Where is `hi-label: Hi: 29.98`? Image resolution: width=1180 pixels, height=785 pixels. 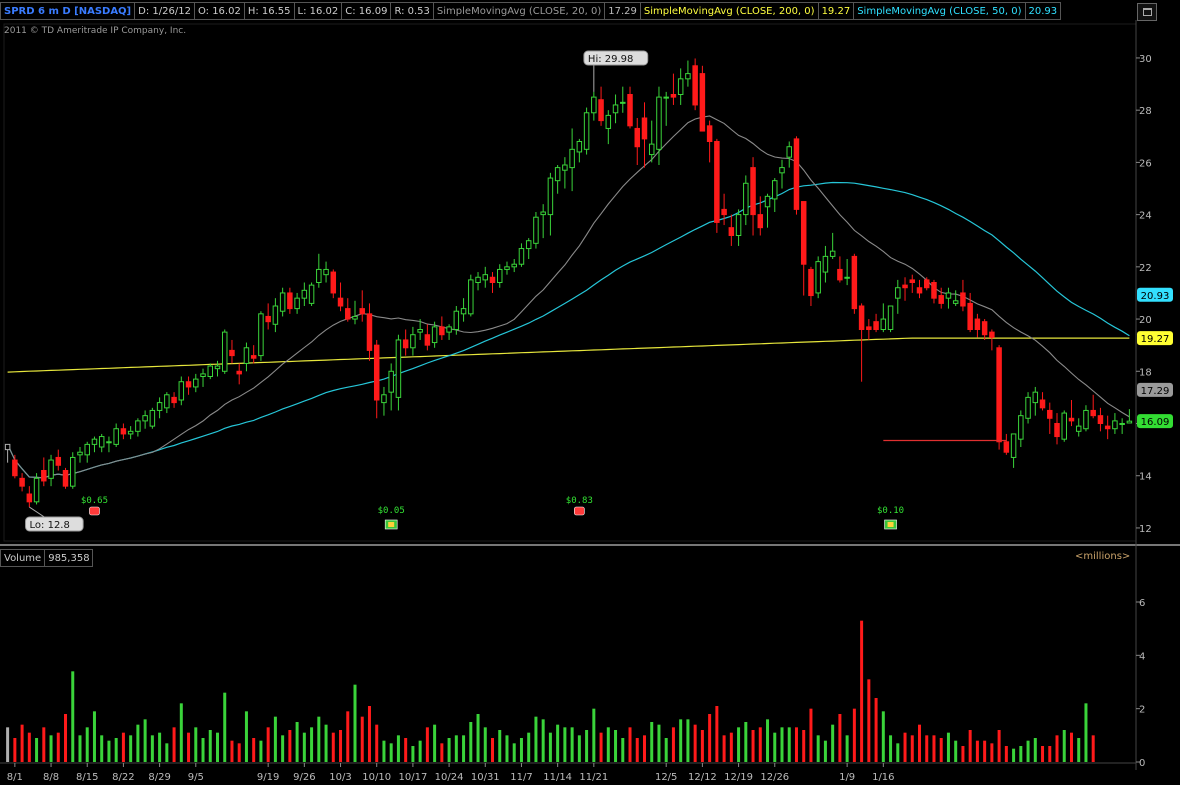 hi-label: Hi: 29.98 is located at coordinates (610, 59).